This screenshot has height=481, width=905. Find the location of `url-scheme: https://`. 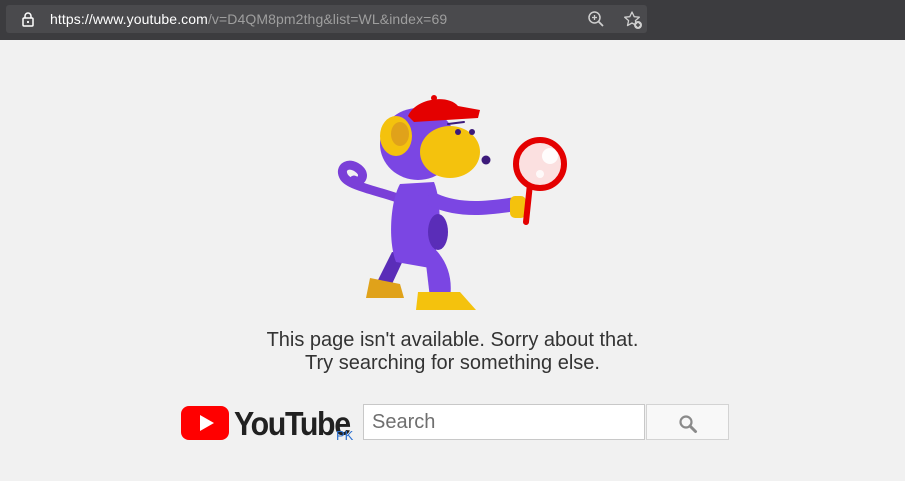

url-scheme: https:// is located at coordinates (71, 19).